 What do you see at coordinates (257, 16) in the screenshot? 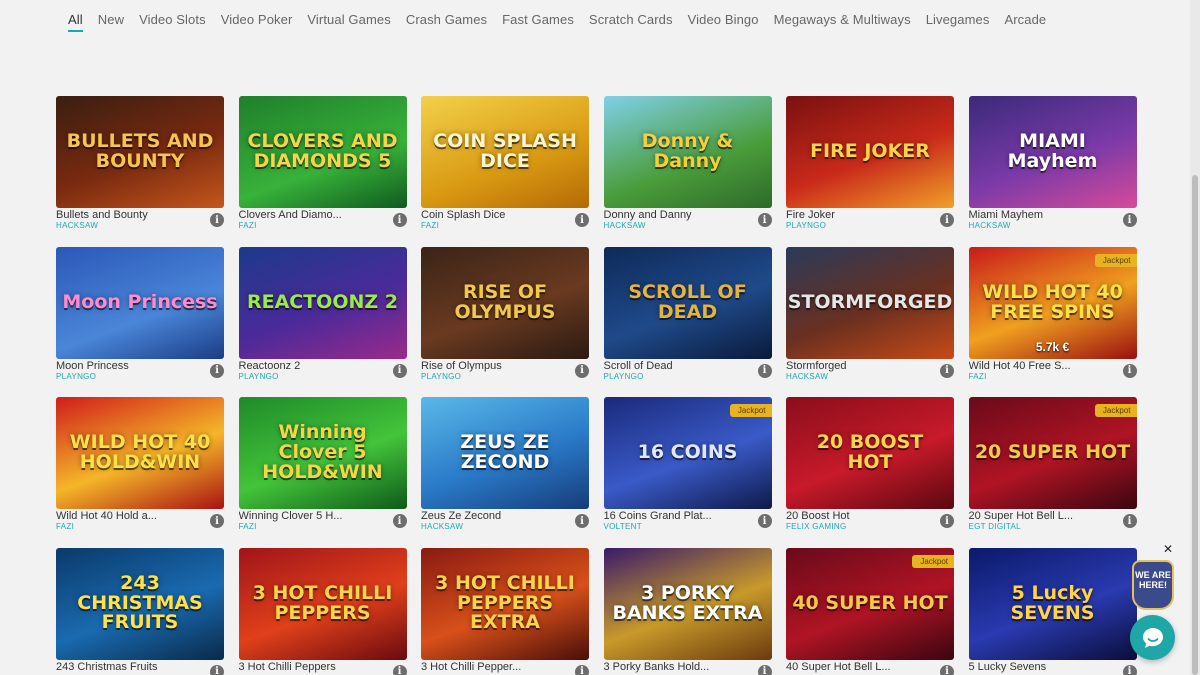
I see `tab-video-poker: Video Poker` at bounding box center [257, 16].